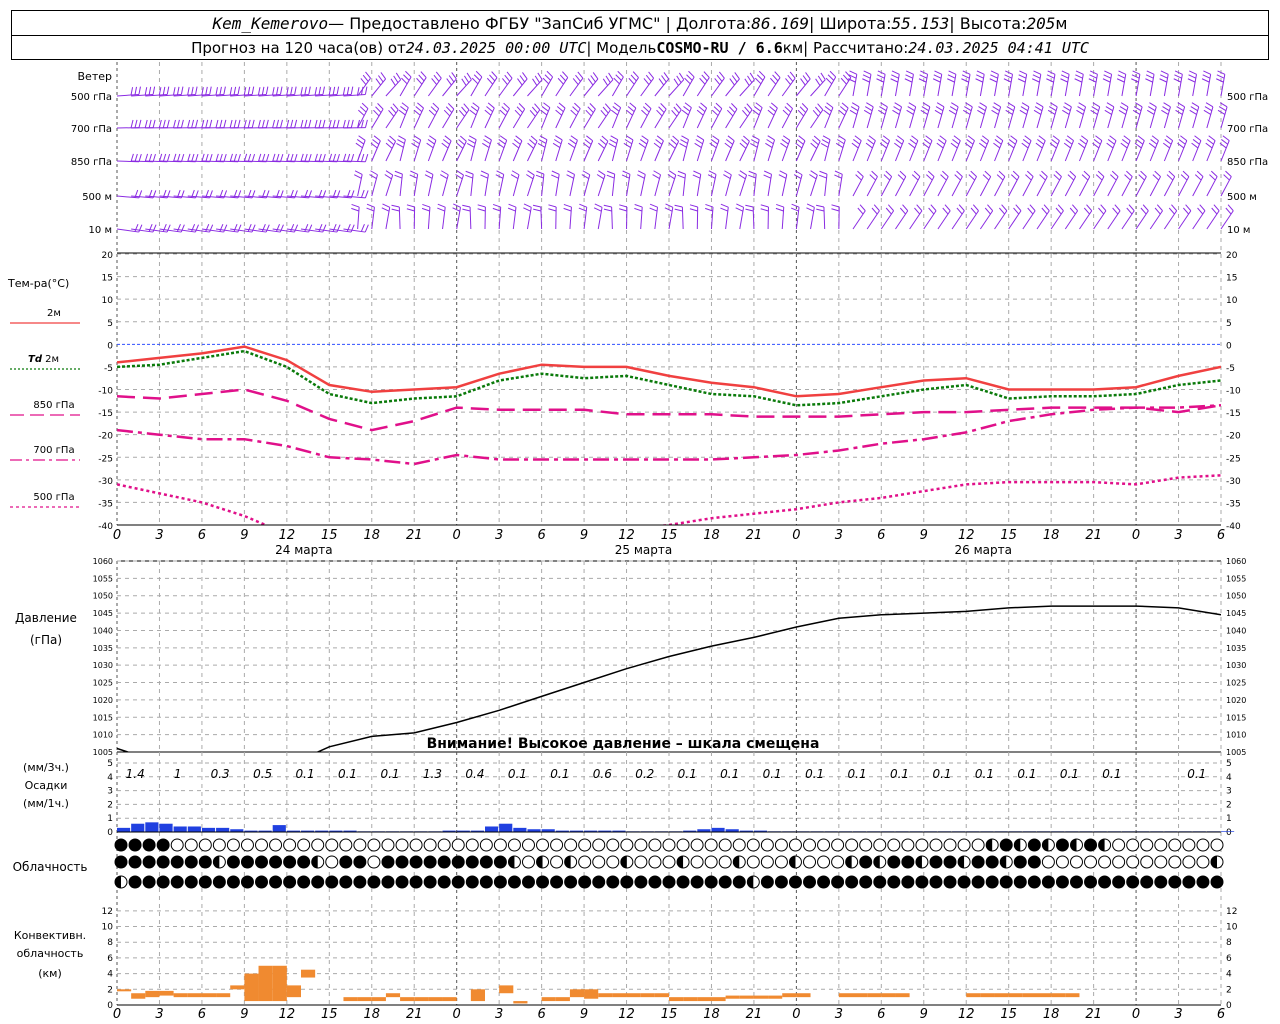  I want to click on precip-bar, so click(180, 829).